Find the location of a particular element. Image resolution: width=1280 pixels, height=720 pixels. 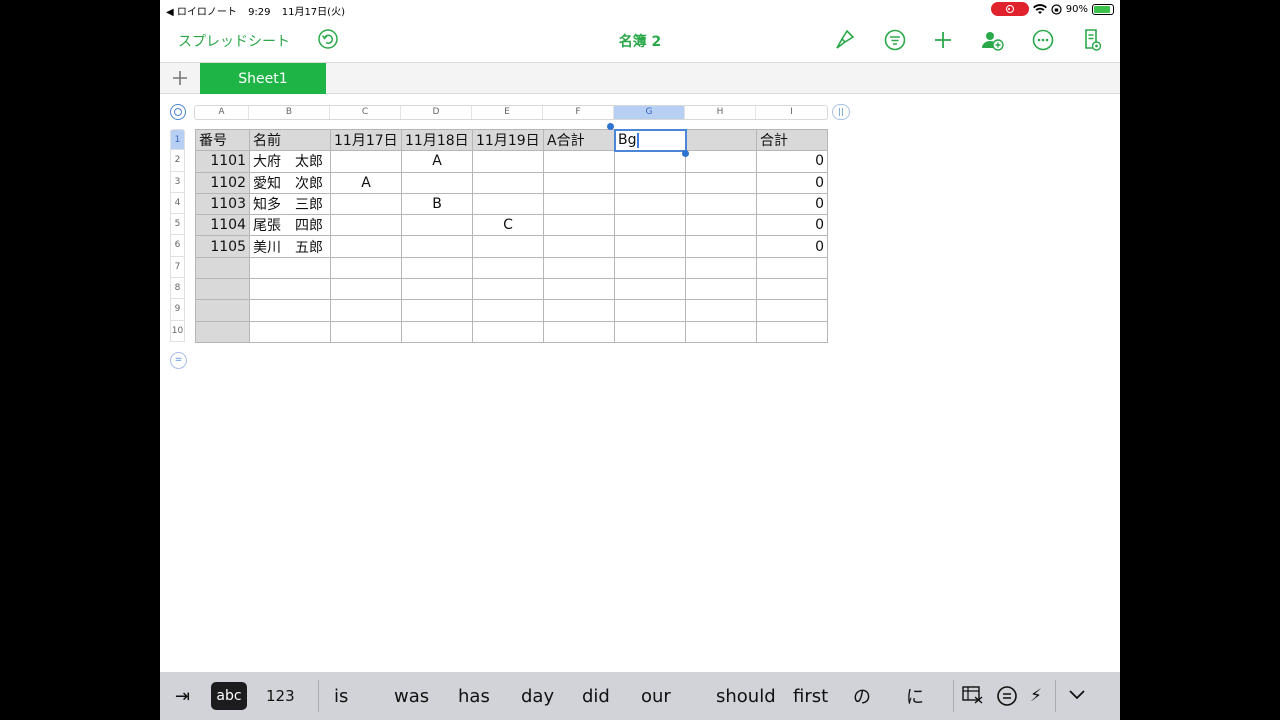

cell-d4: B is located at coordinates (437, 204).